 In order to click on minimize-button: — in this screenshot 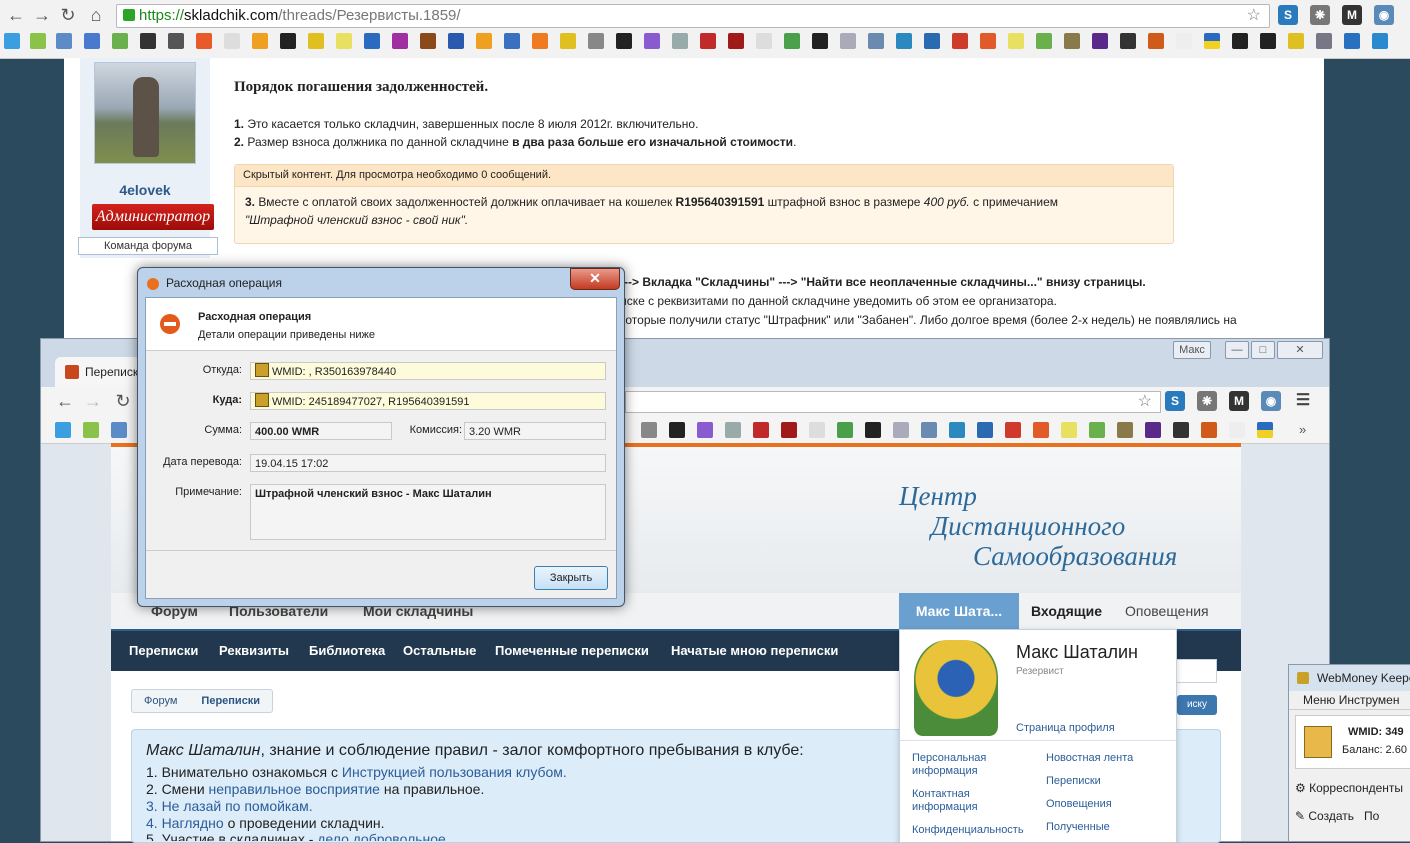, I will do `click(1237, 350)`.